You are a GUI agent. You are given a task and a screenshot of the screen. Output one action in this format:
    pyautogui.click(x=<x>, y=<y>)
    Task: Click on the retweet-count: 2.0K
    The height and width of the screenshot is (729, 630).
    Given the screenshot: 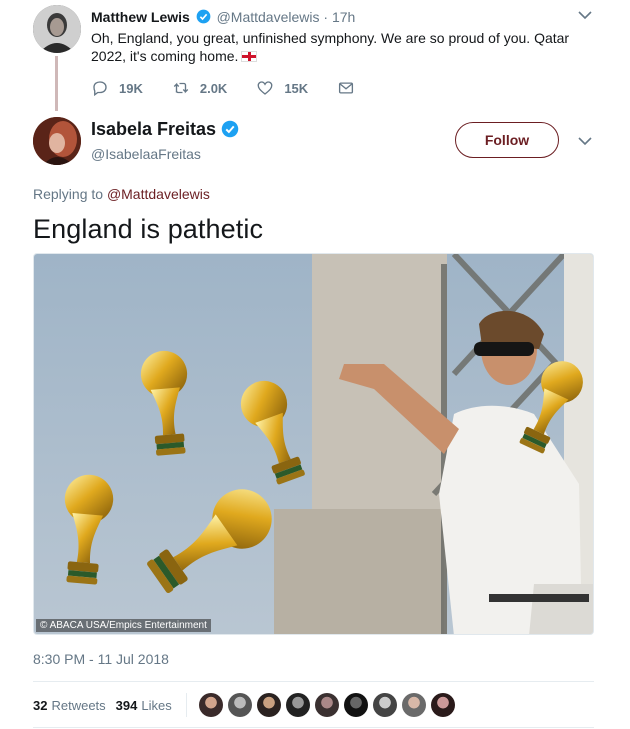 What is the action you would take?
    pyautogui.click(x=213, y=88)
    